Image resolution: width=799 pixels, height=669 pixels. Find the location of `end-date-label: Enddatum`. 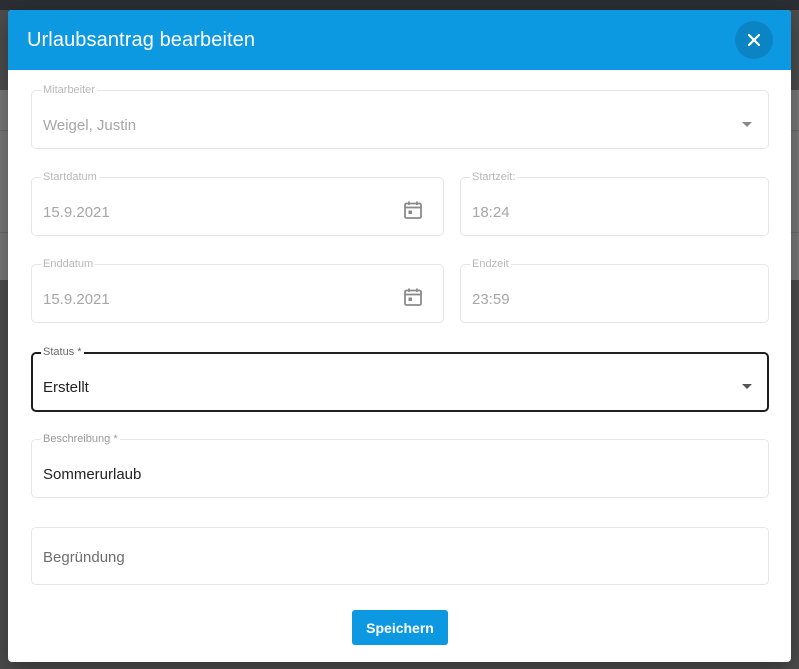

end-date-label: Enddatum is located at coordinates (68, 264).